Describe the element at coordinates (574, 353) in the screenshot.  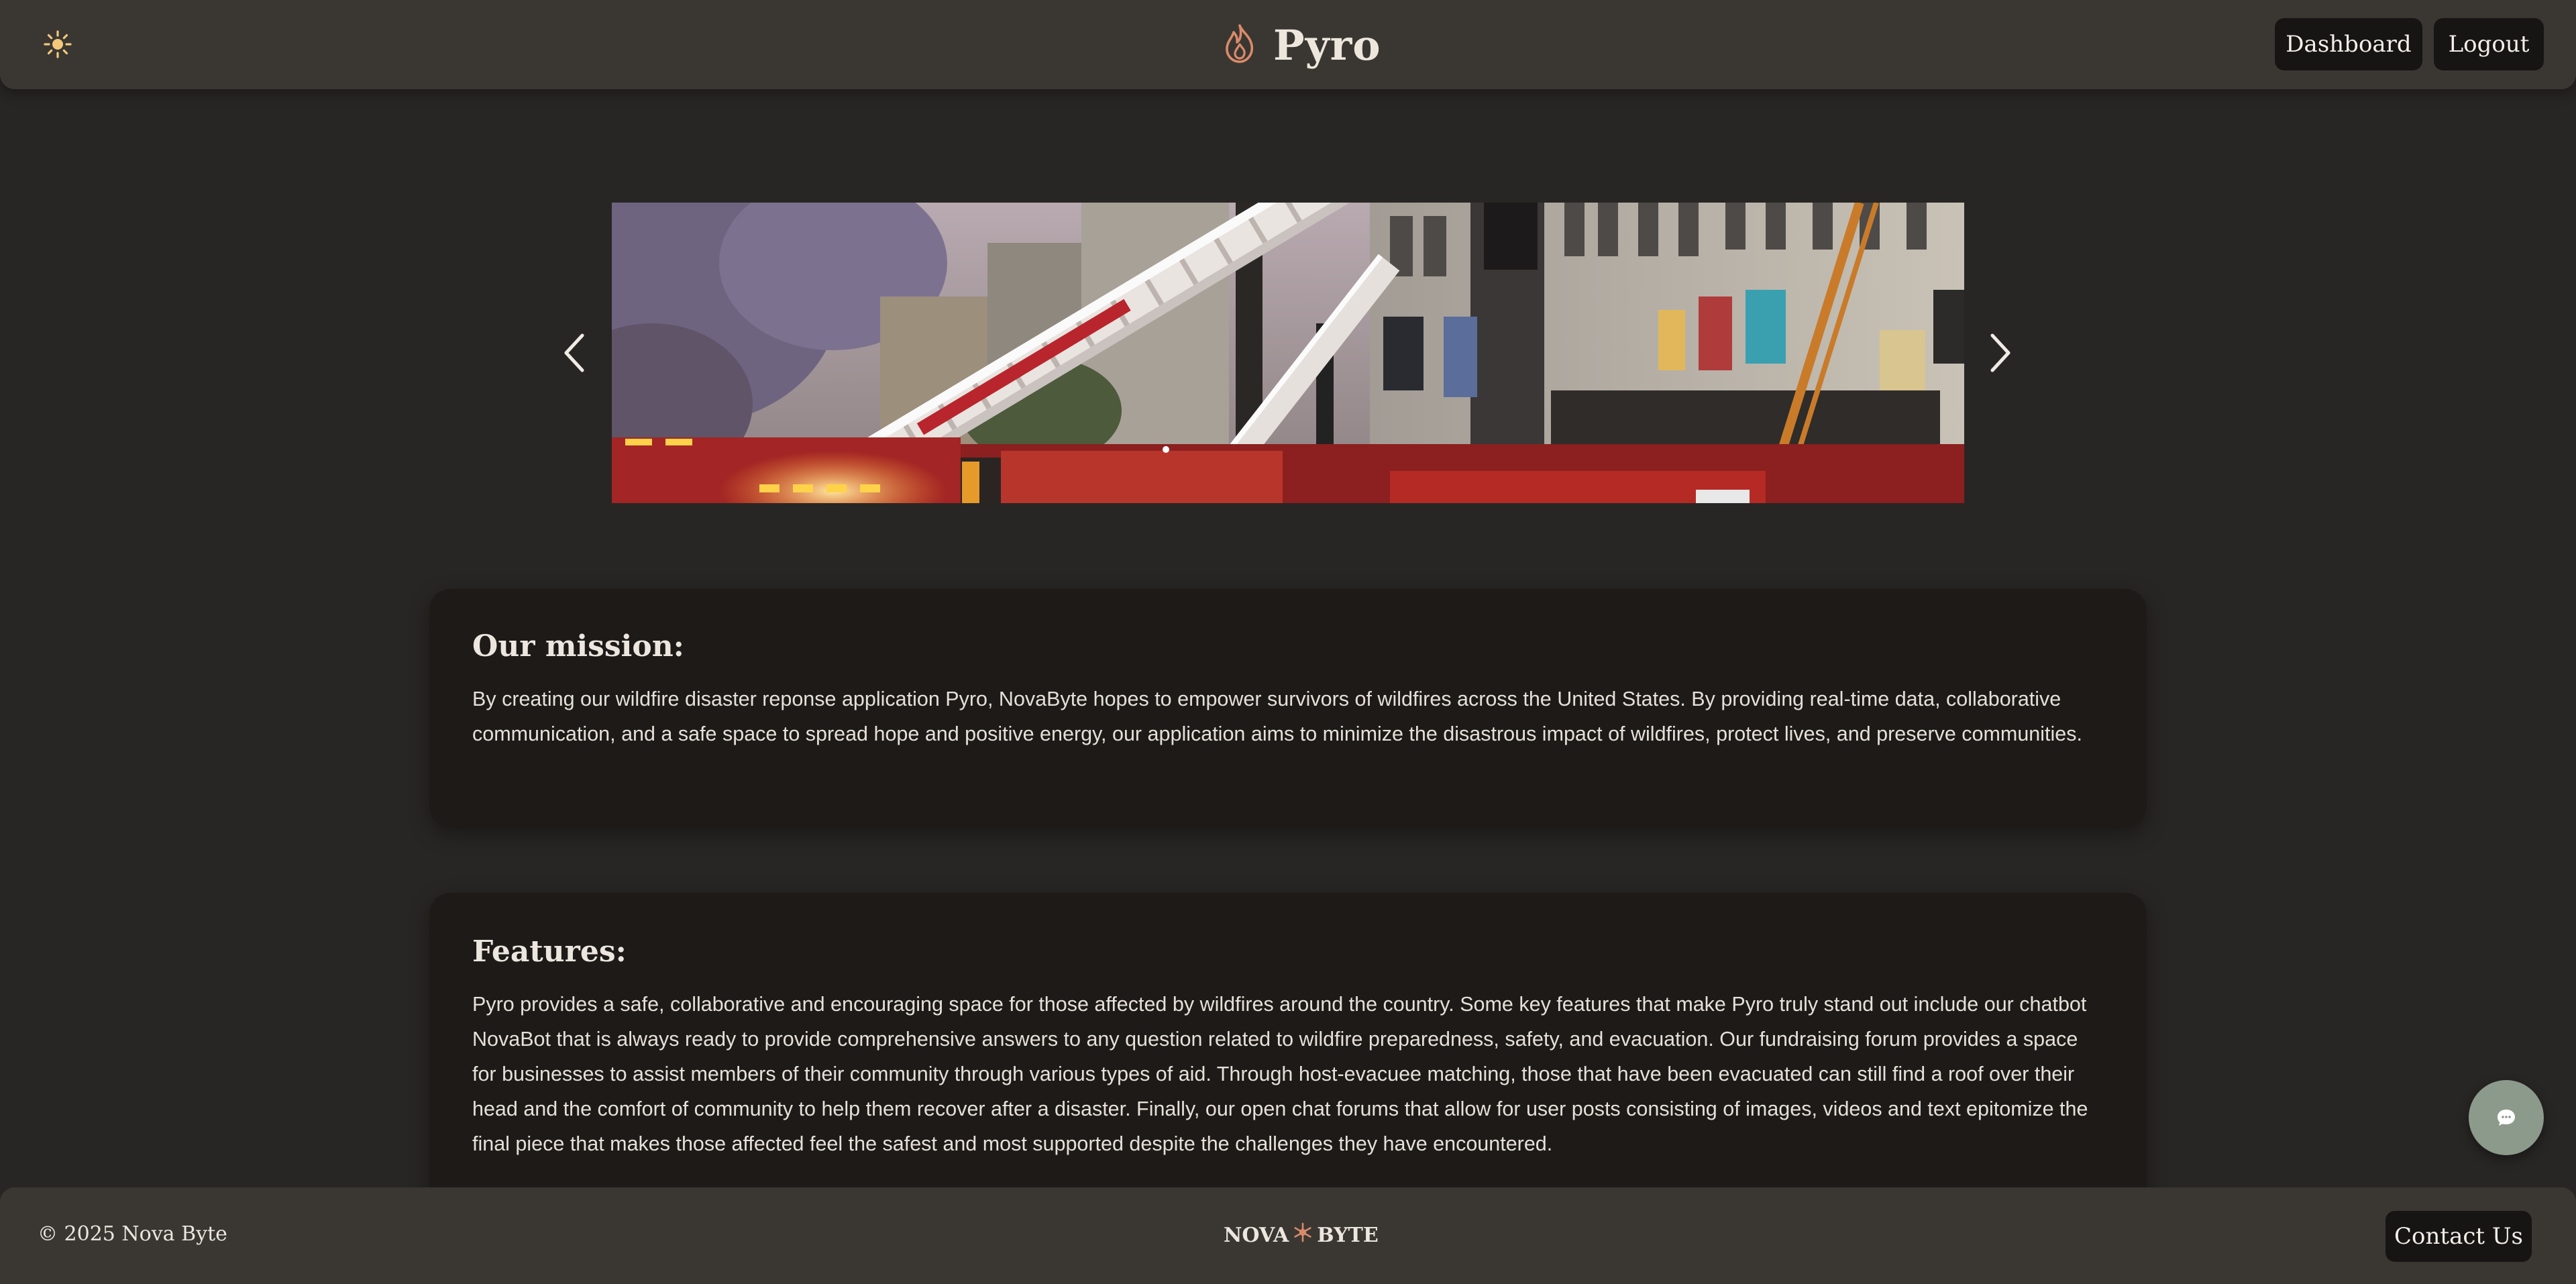
I see `chevron-left-icon` at that location.